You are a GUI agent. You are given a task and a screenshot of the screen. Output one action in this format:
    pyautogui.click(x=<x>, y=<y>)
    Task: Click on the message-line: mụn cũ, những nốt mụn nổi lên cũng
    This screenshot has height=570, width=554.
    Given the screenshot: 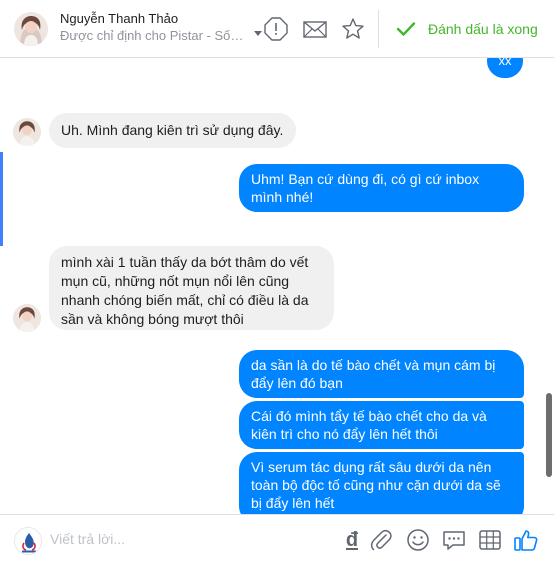 What is the action you would take?
    pyautogui.click(x=175, y=281)
    